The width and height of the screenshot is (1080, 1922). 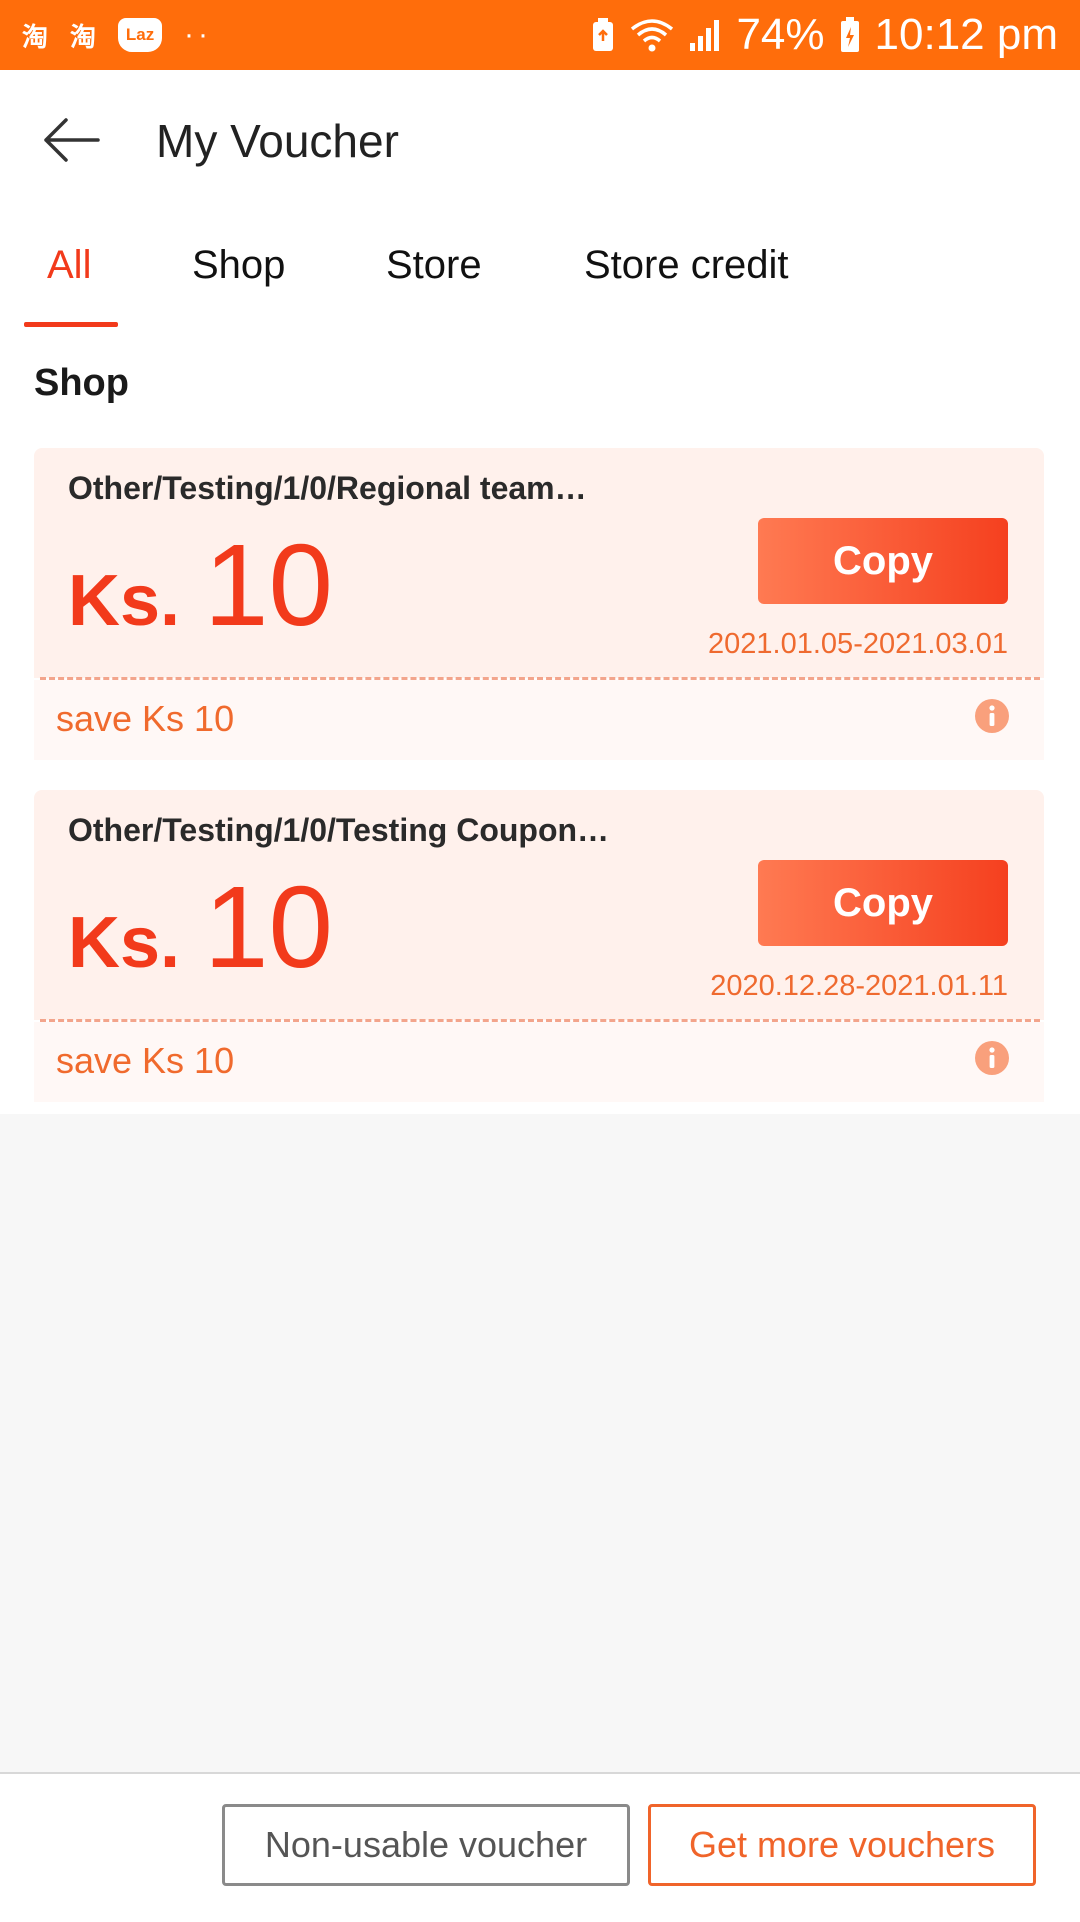 What do you see at coordinates (540, 35) in the screenshot?
I see `status-bar: 淘 淘 Laz ·· 74% 10:12 pm` at bounding box center [540, 35].